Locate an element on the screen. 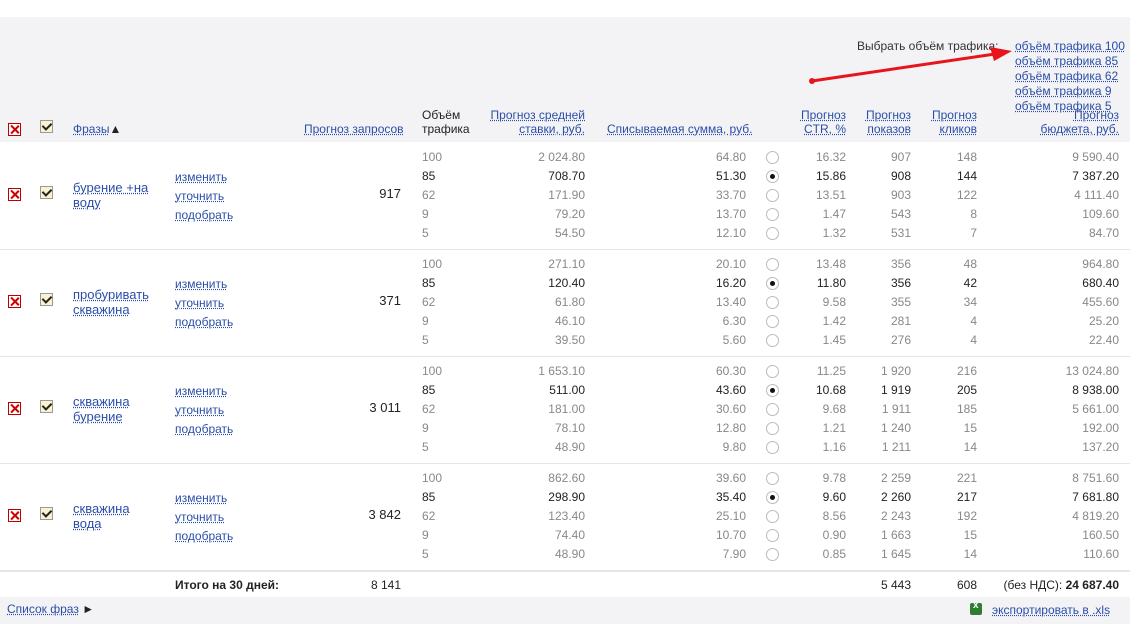  traffic-row: 9 79.20 13.70 1.47 543 8 109.60 is located at coordinates (565, 214).